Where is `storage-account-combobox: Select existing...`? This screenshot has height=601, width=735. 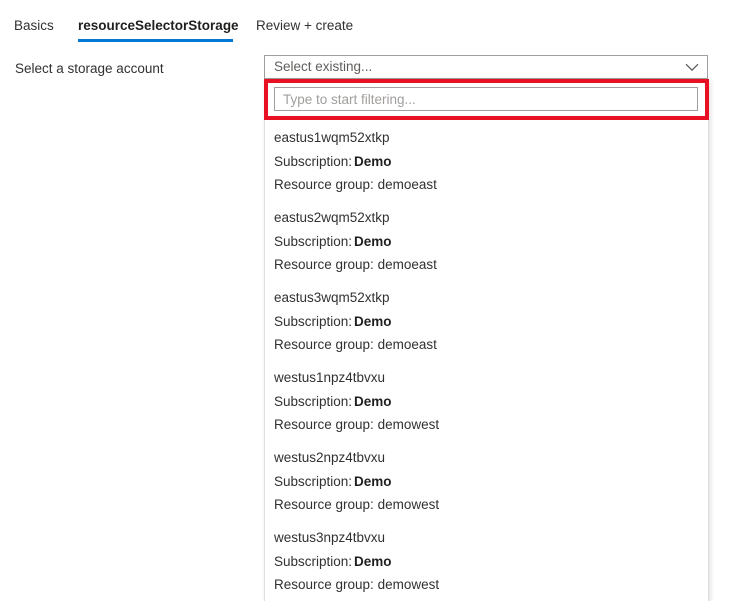
storage-account-combobox: Select existing... is located at coordinates (486, 67).